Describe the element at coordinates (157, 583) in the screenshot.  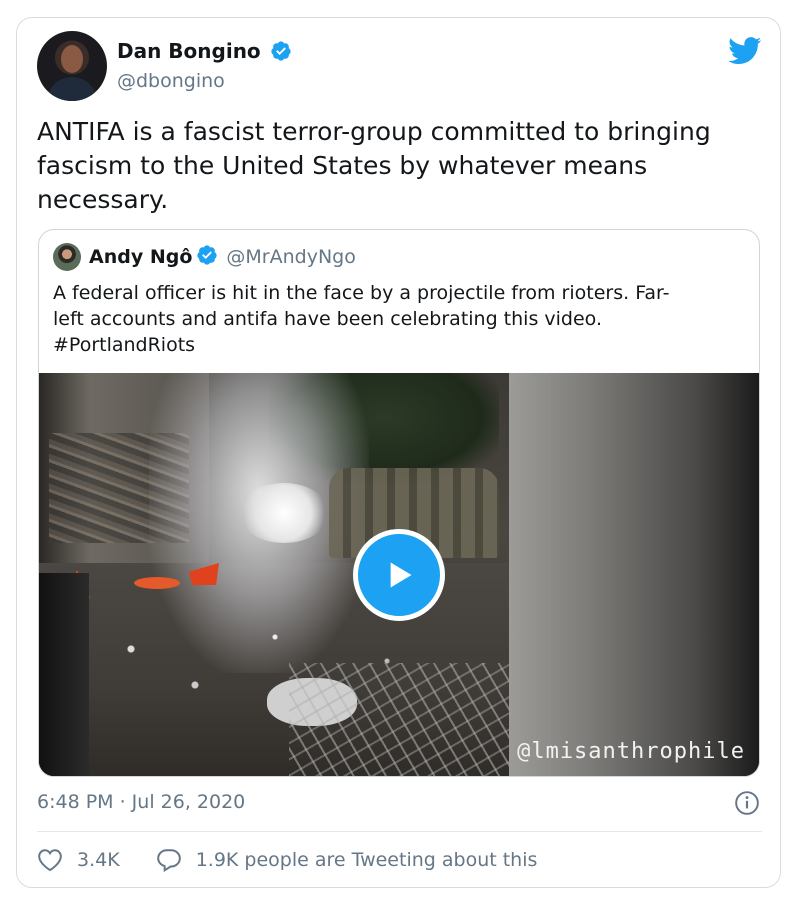
I see `orange-disc` at that location.